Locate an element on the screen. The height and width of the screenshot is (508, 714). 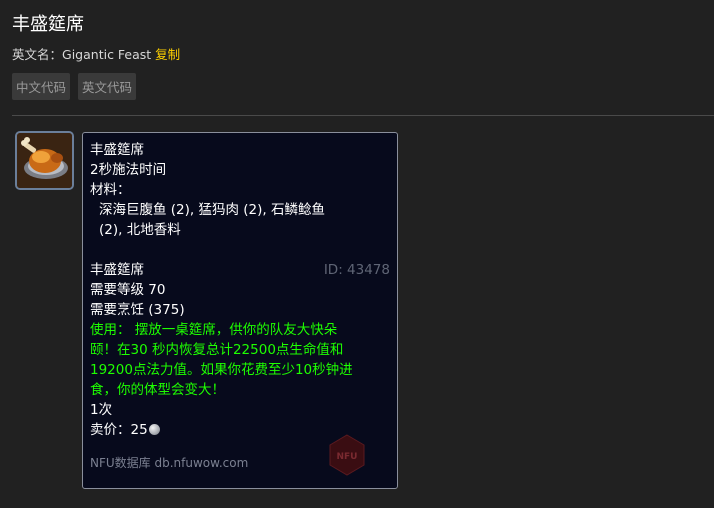
copy-button: 复制 is located at coordinates (167, 54).